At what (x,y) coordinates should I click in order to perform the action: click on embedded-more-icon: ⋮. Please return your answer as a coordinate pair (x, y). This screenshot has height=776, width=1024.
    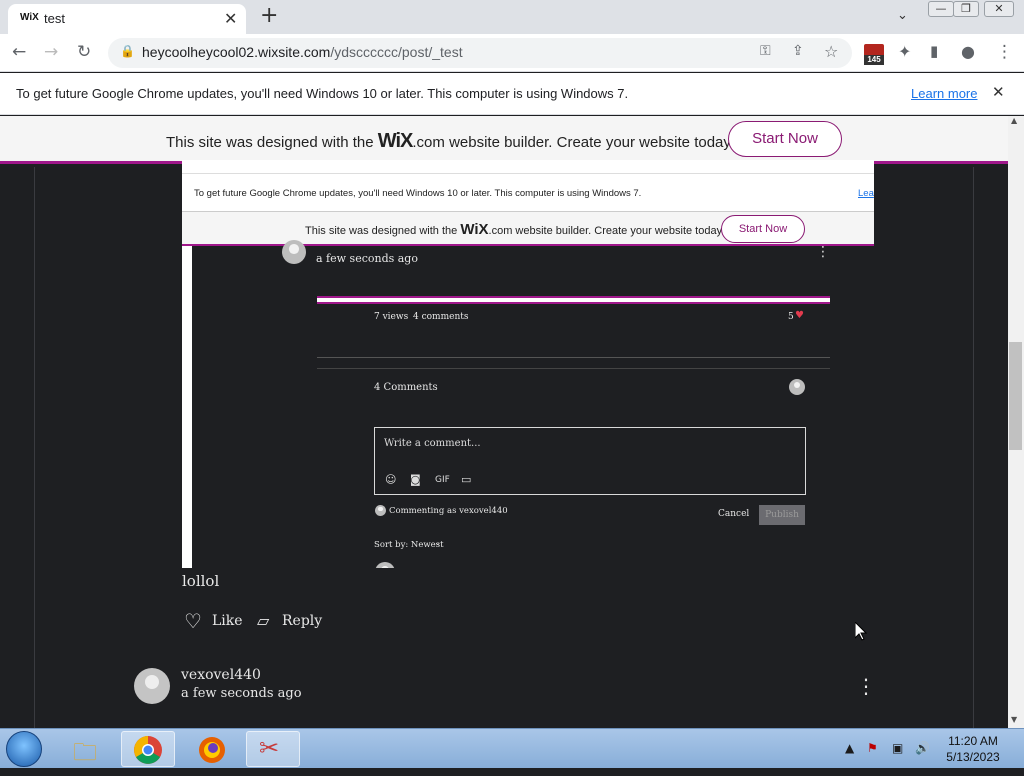
    Looking at the image, I should click on (823, 252).